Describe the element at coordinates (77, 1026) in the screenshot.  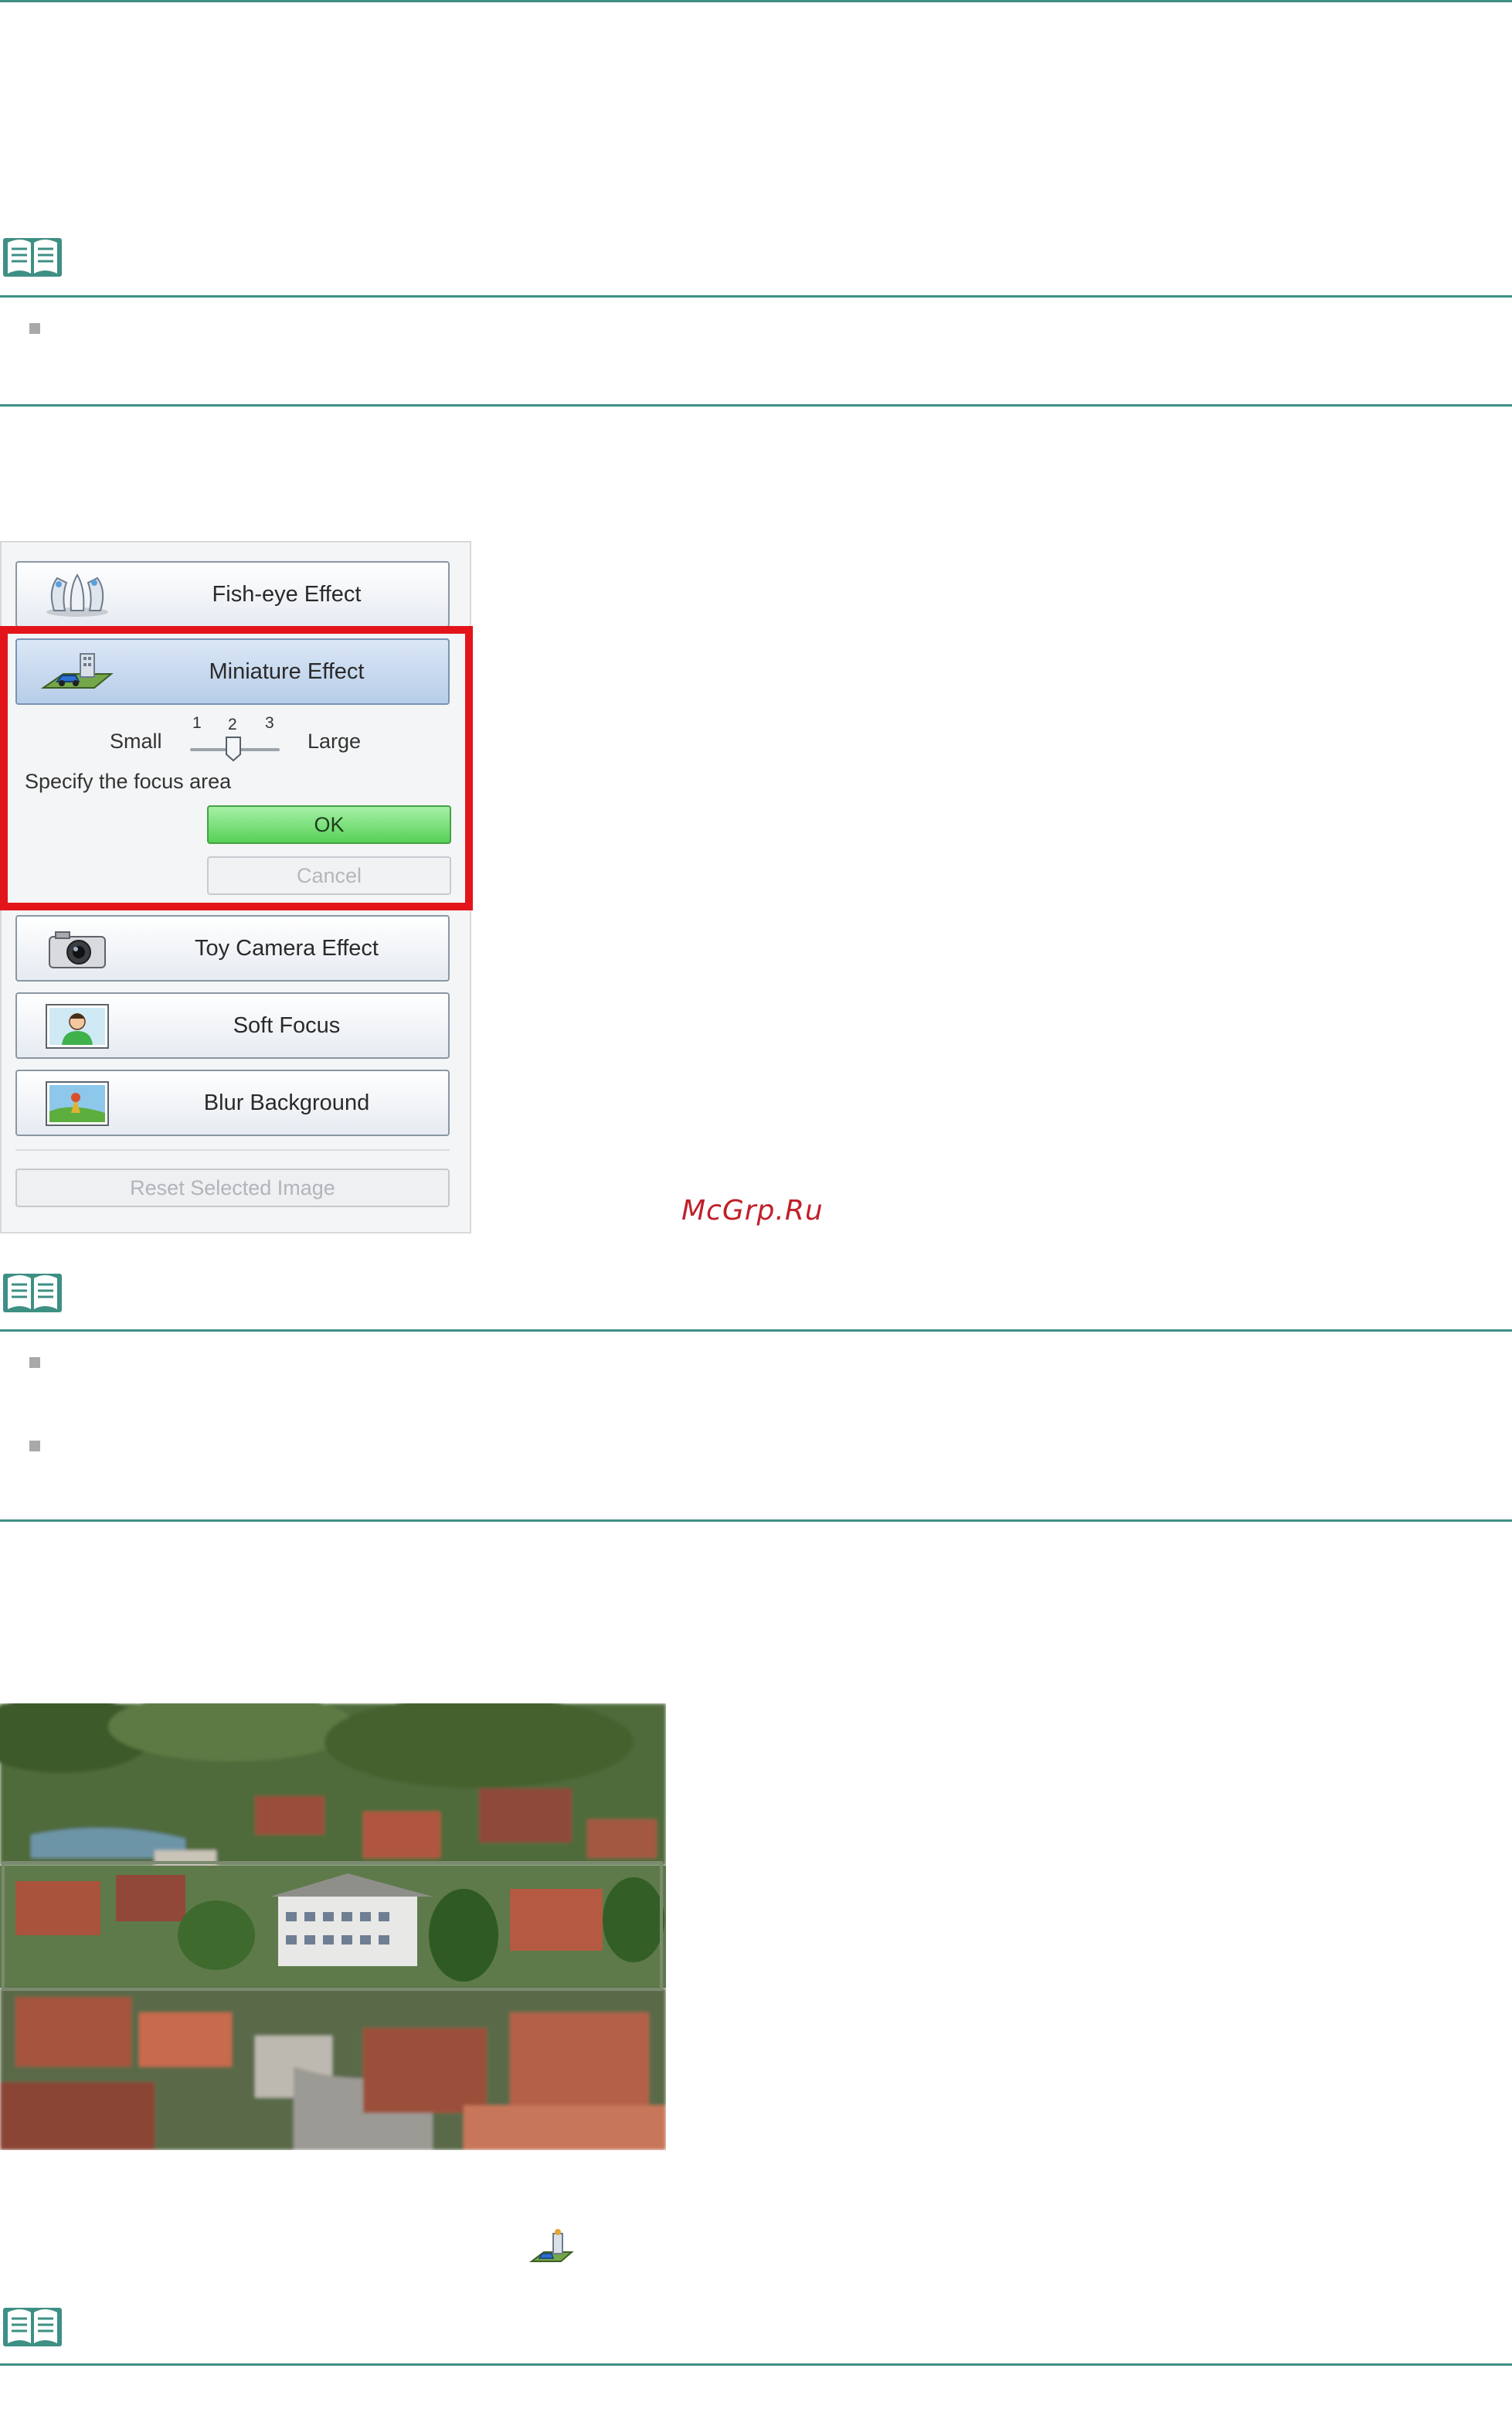
I see `portrait-icon` at that location.